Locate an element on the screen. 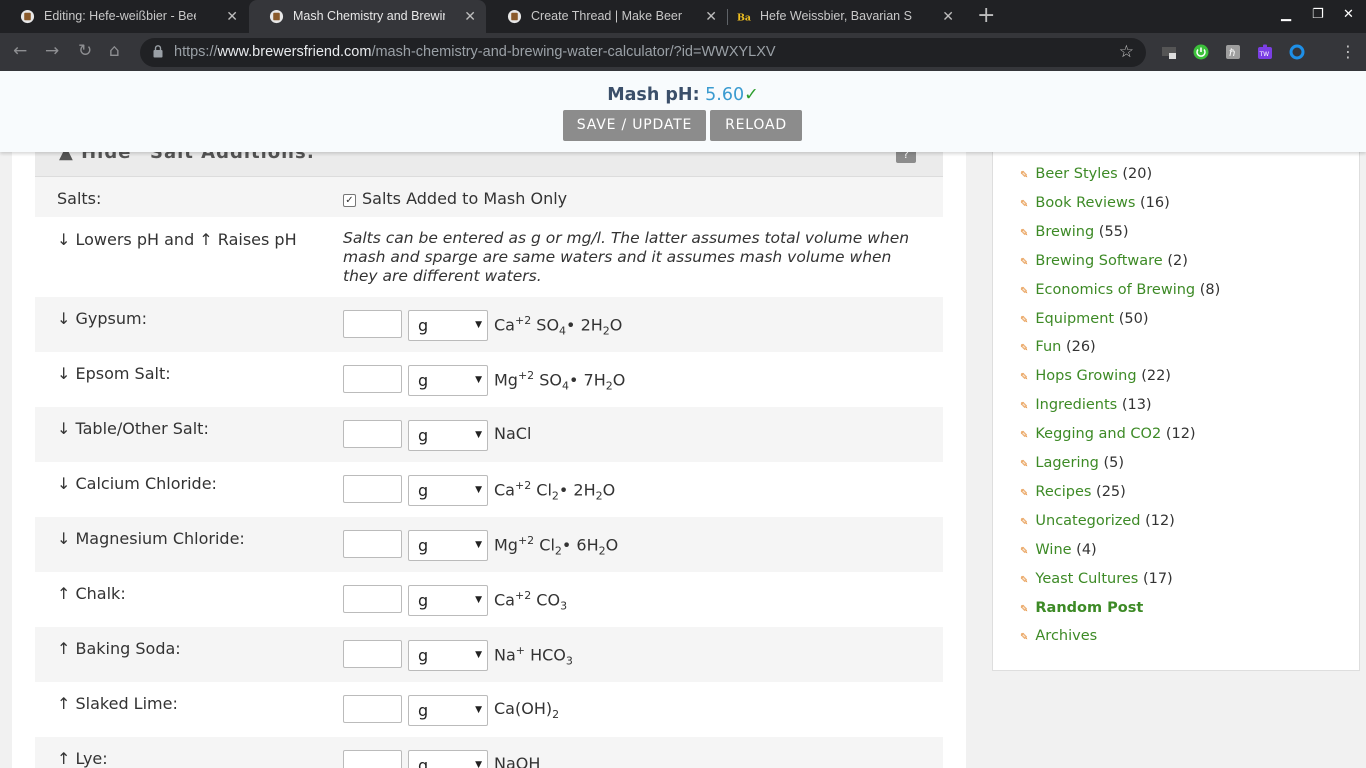  new-tab-button: + is located at coordinates (986, 15).